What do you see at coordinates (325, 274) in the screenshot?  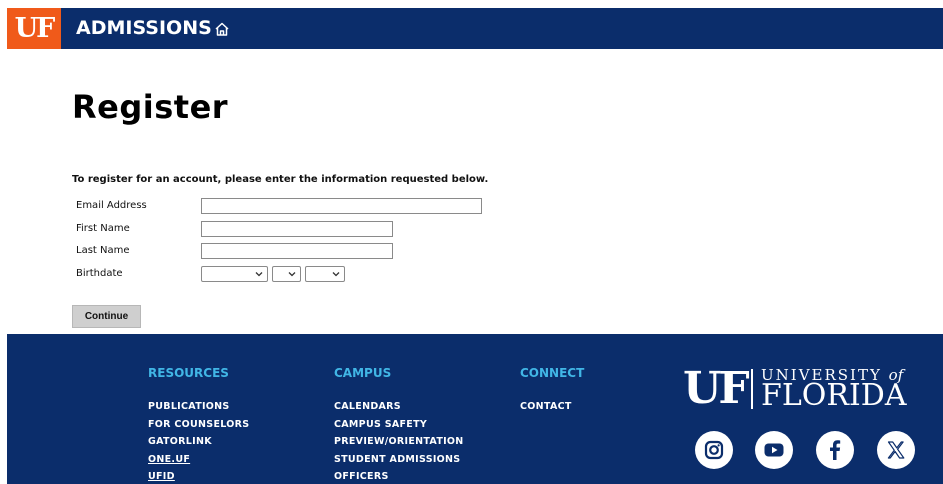 I see `birth-year-select` at bounding box center [325, 274].